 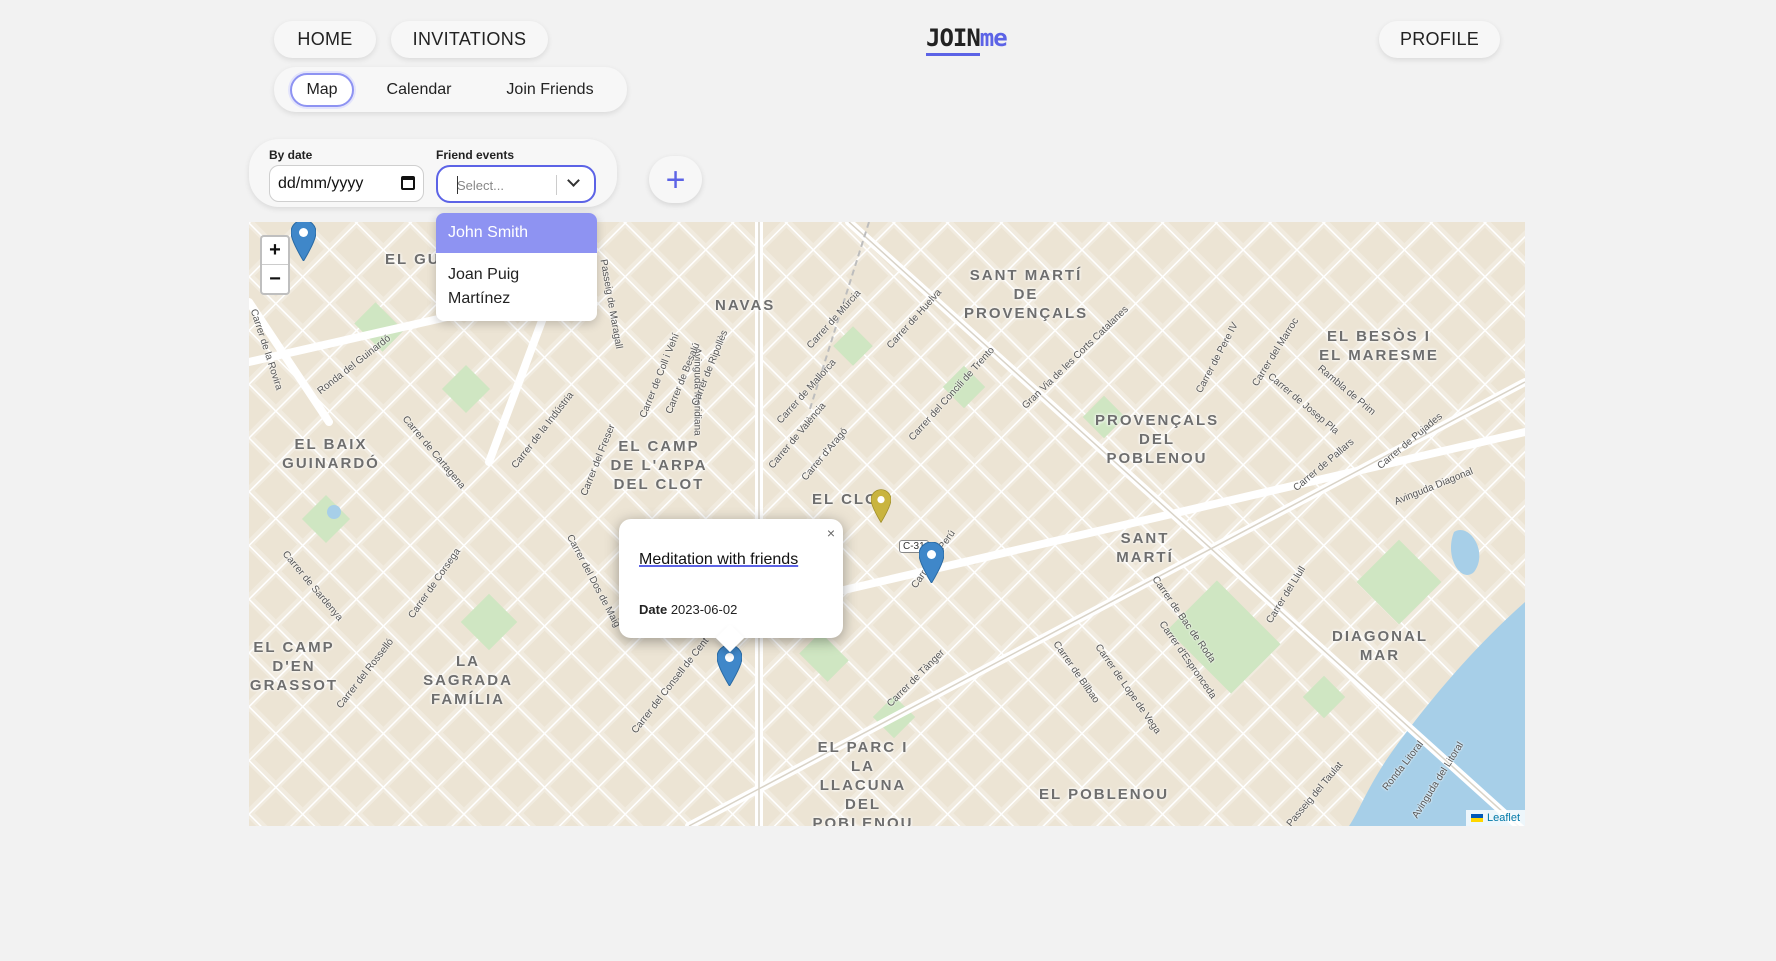 What do you see at coordinates (675, 179) in the screenshot?
I see `add-event-button: +` at bounding box center [675, 179].